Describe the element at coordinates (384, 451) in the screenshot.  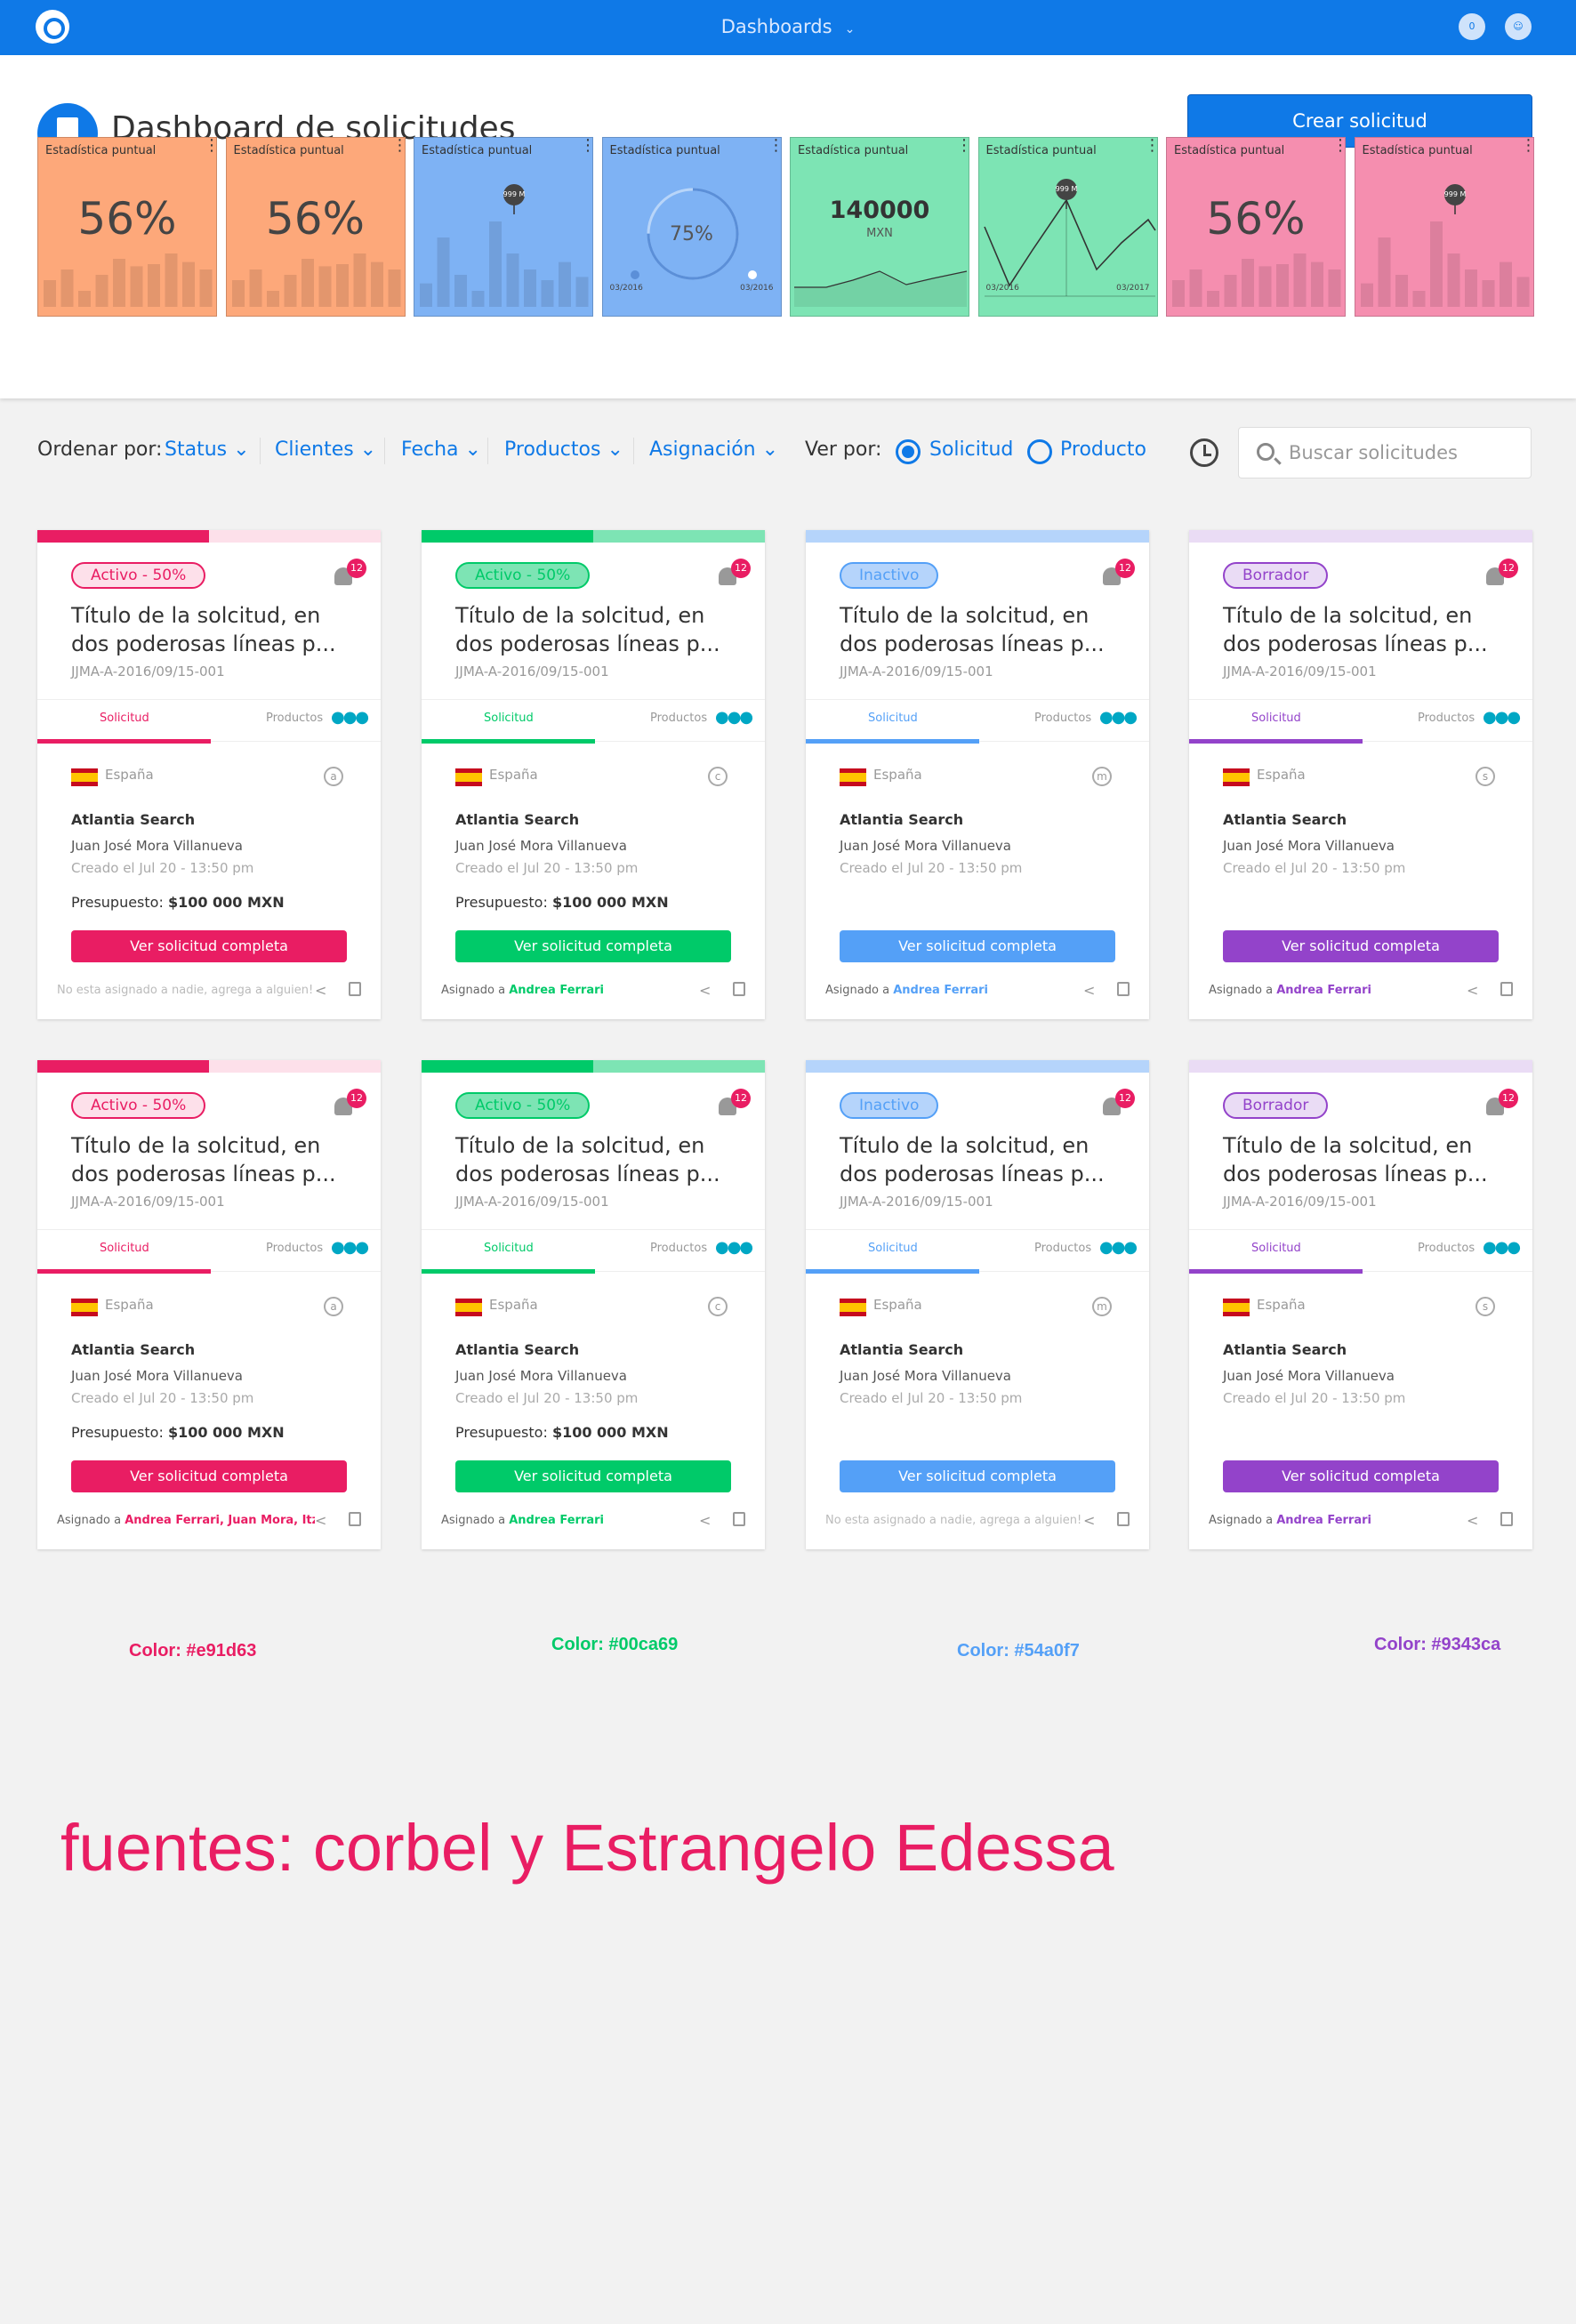
I see `divider` at that location.